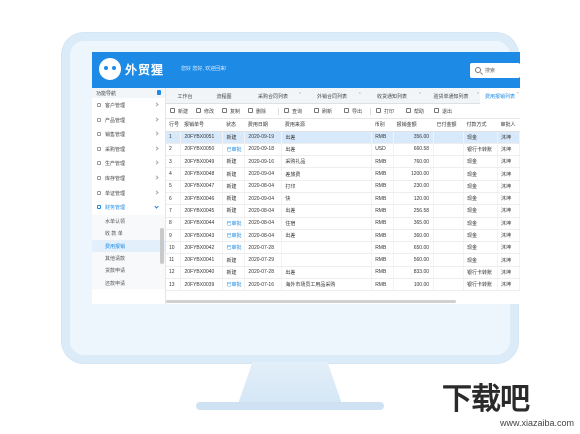 This screenshot has width=580, height=434. I want to click on exit-icon, so click(436, 110).